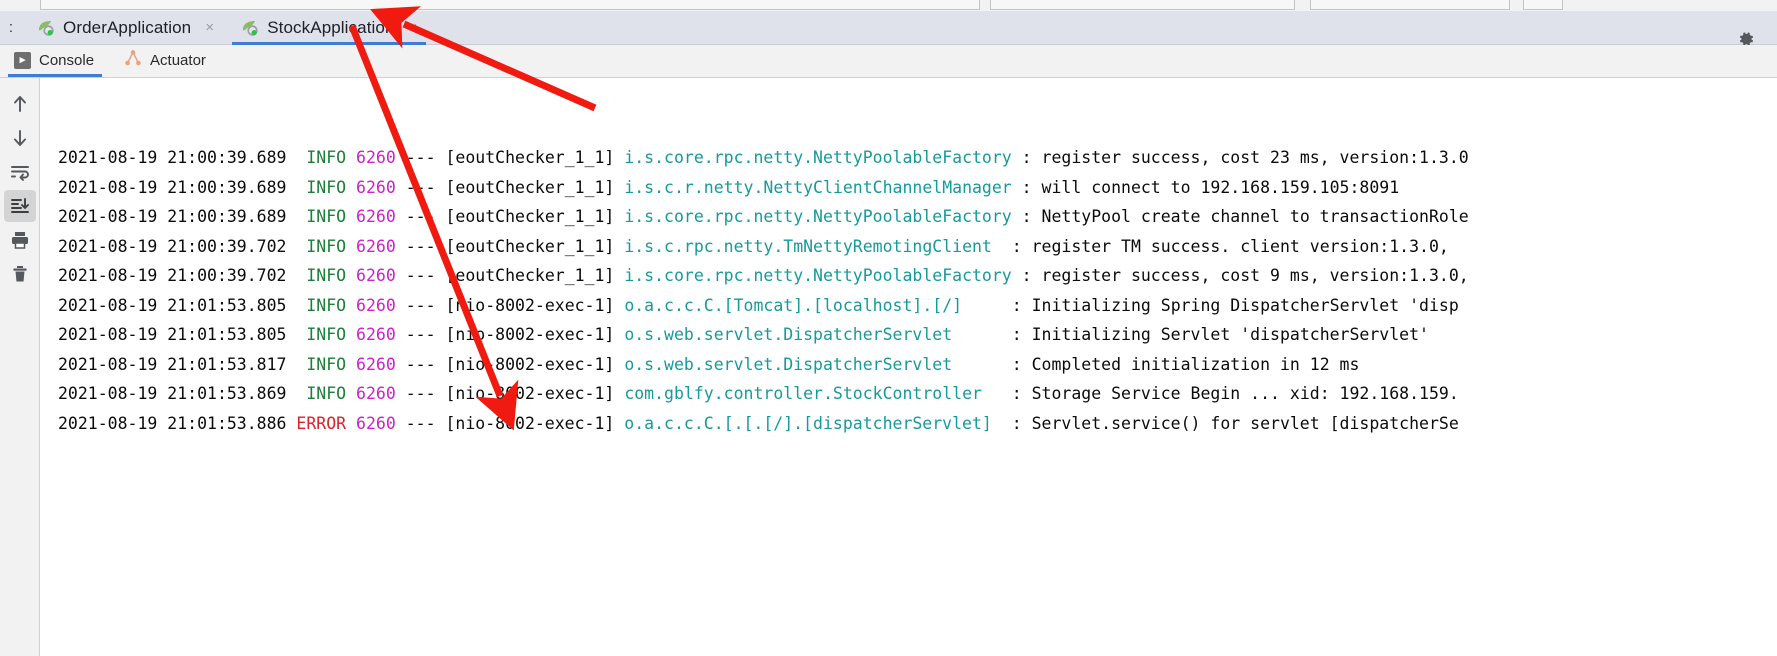 This screenshot has height=656, width=1777. What do you see at coordinates (803, 393) in the screenshot?
I see `log-logger: com.gblfy.controller.StockController` at bounding box center [803, 393].